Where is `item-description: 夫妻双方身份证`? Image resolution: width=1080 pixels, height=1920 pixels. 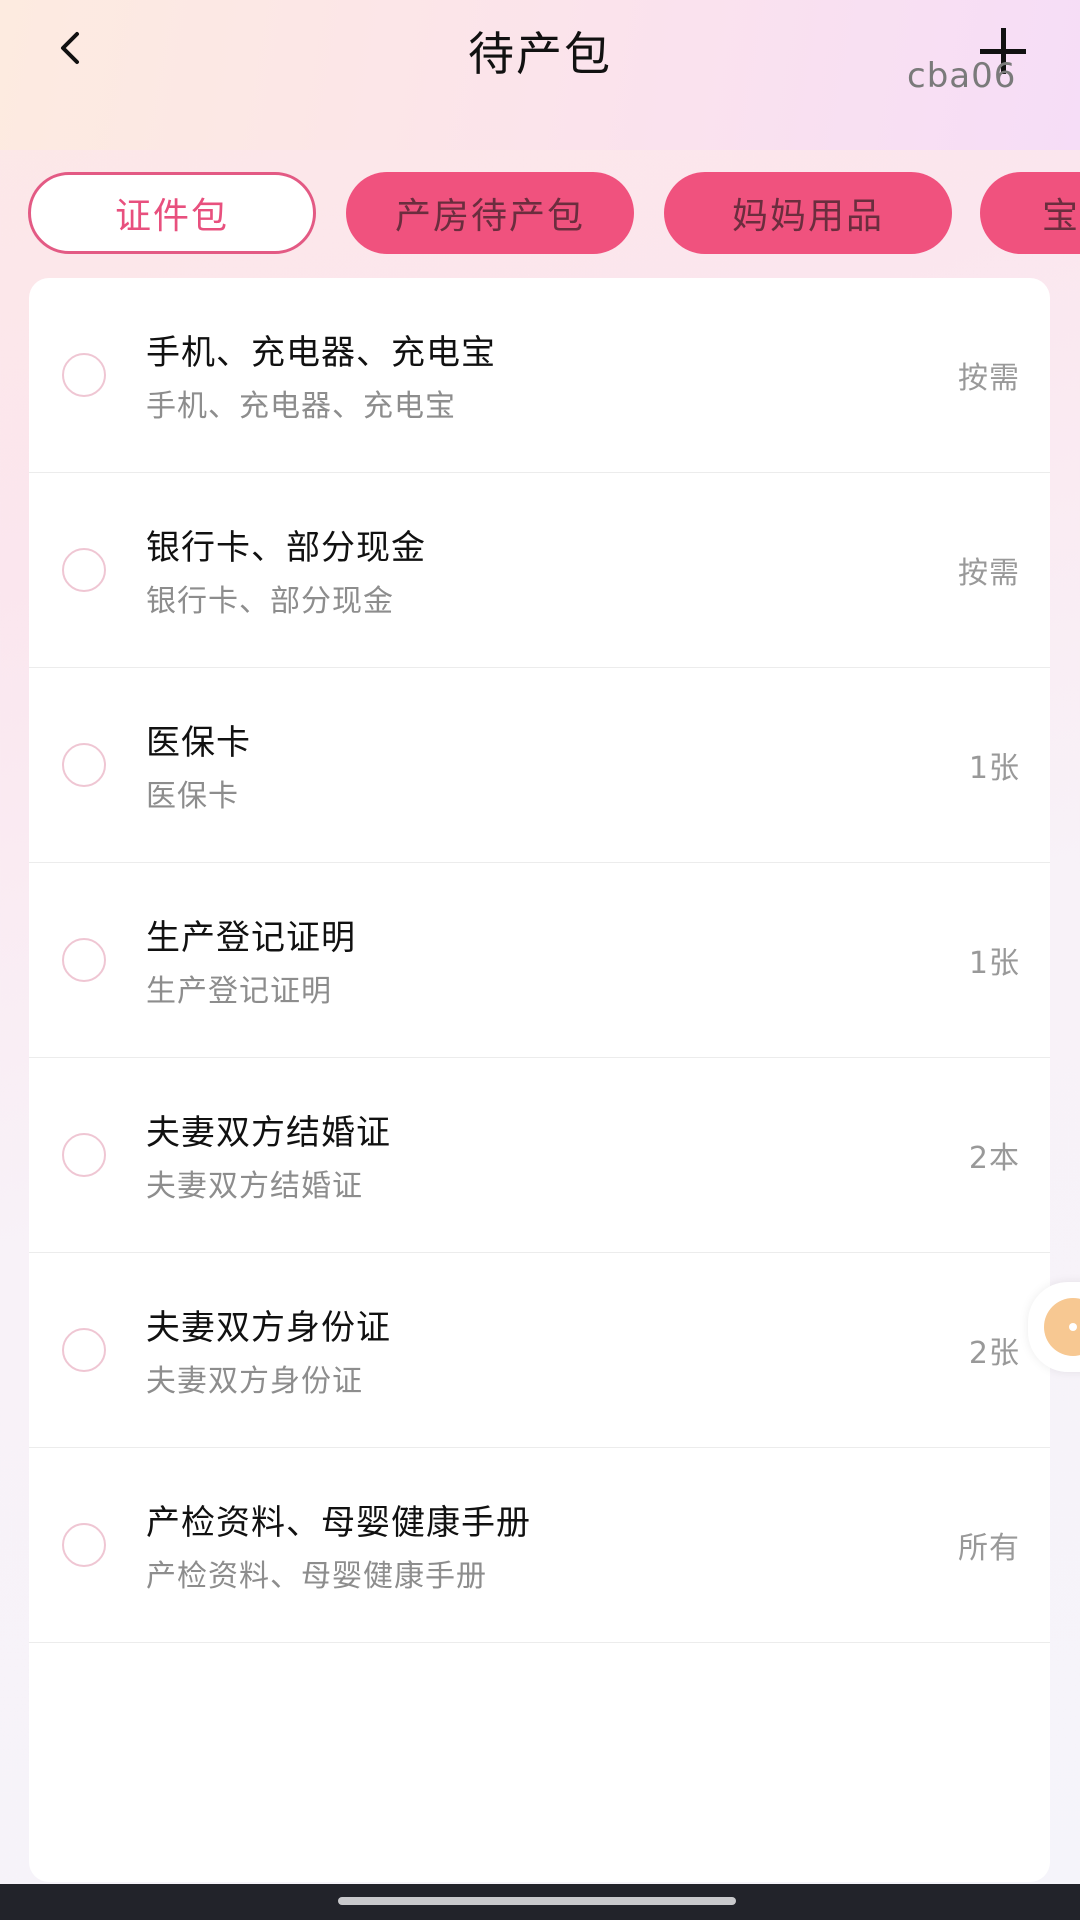
item-description: 夫妻双方身份证 is located at coordinates (254, 1381).